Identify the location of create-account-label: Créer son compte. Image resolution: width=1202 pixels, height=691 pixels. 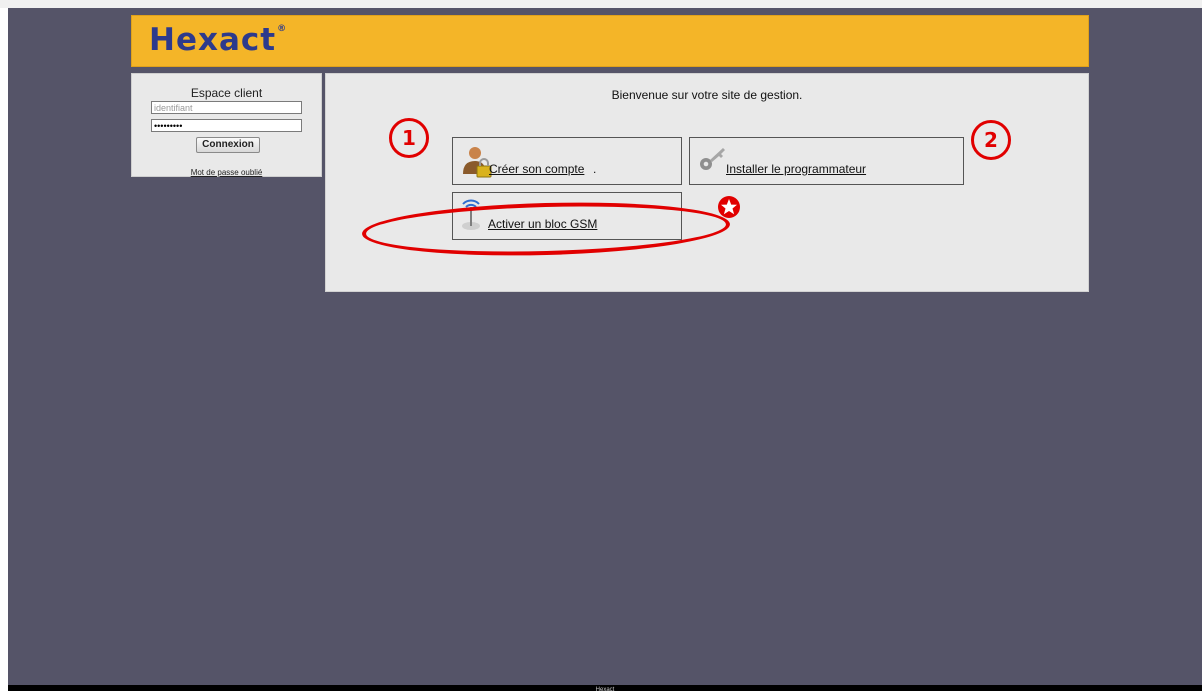
(537, 169).